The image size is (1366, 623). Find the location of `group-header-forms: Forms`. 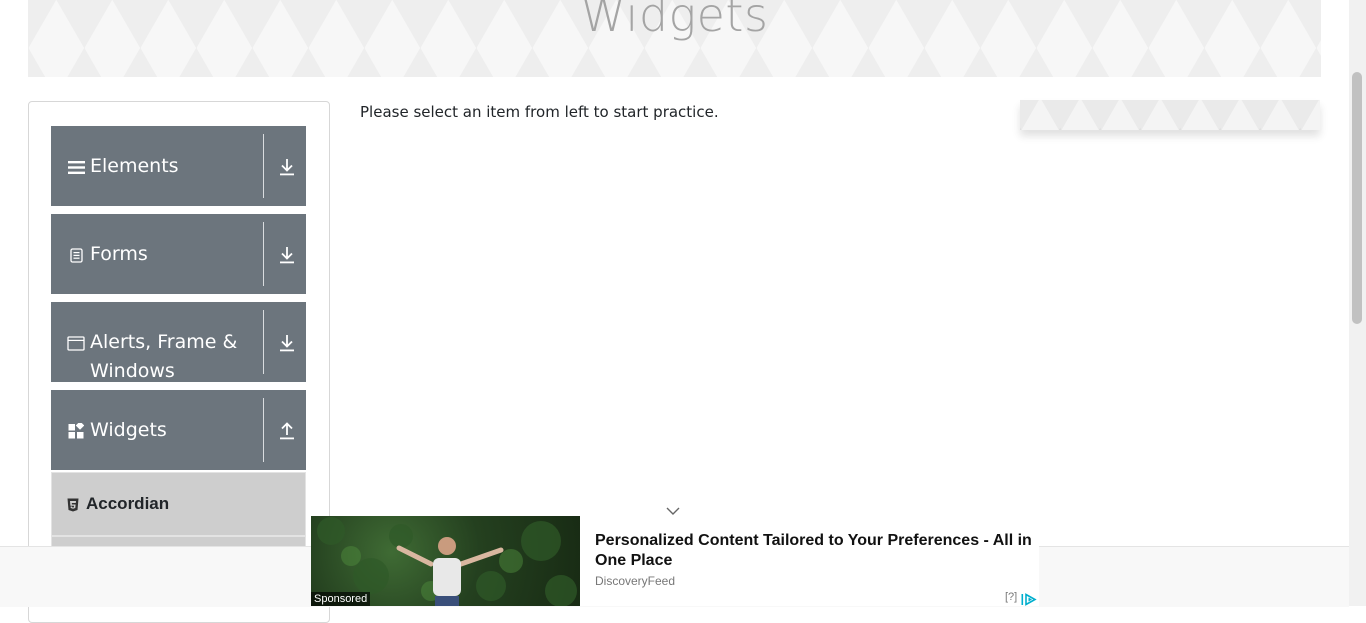

group-header-forms: Forms is located at coordinates (178, 254).